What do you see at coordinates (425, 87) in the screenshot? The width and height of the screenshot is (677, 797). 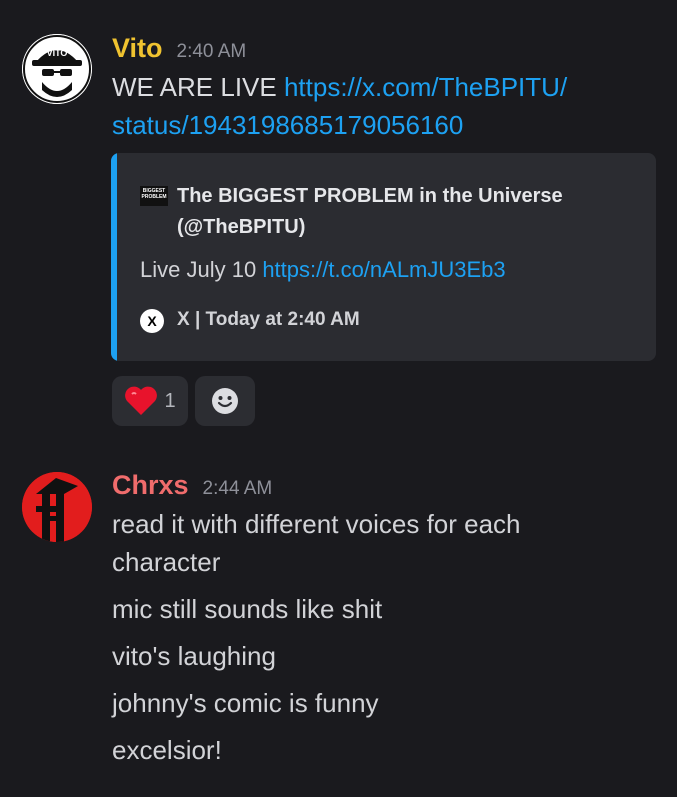 I see `message-link-part1: https://x.com/TheBPITU/` at bounding box center [425, 87].